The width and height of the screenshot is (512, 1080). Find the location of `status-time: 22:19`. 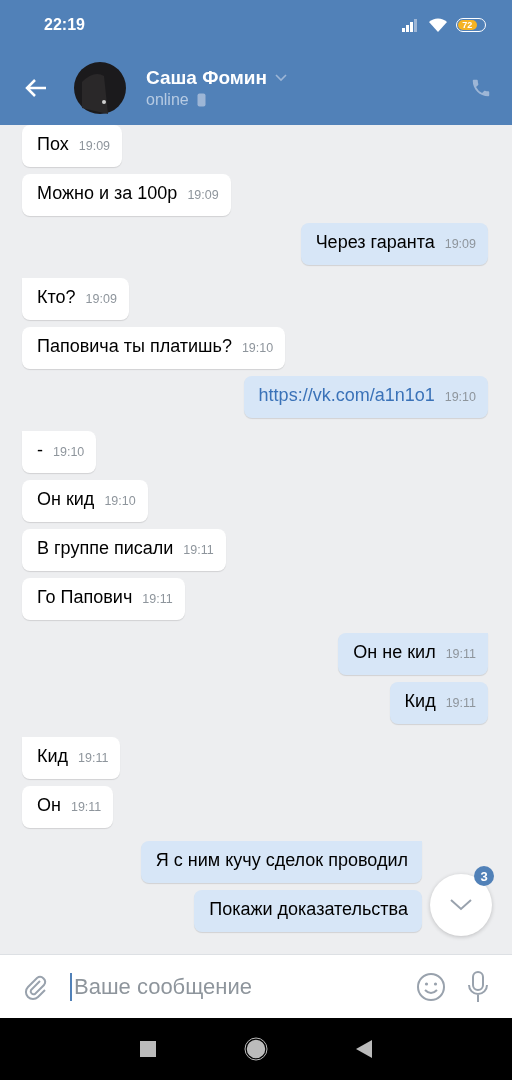

status-time: 22:19 is located at coordinates (64, 25).